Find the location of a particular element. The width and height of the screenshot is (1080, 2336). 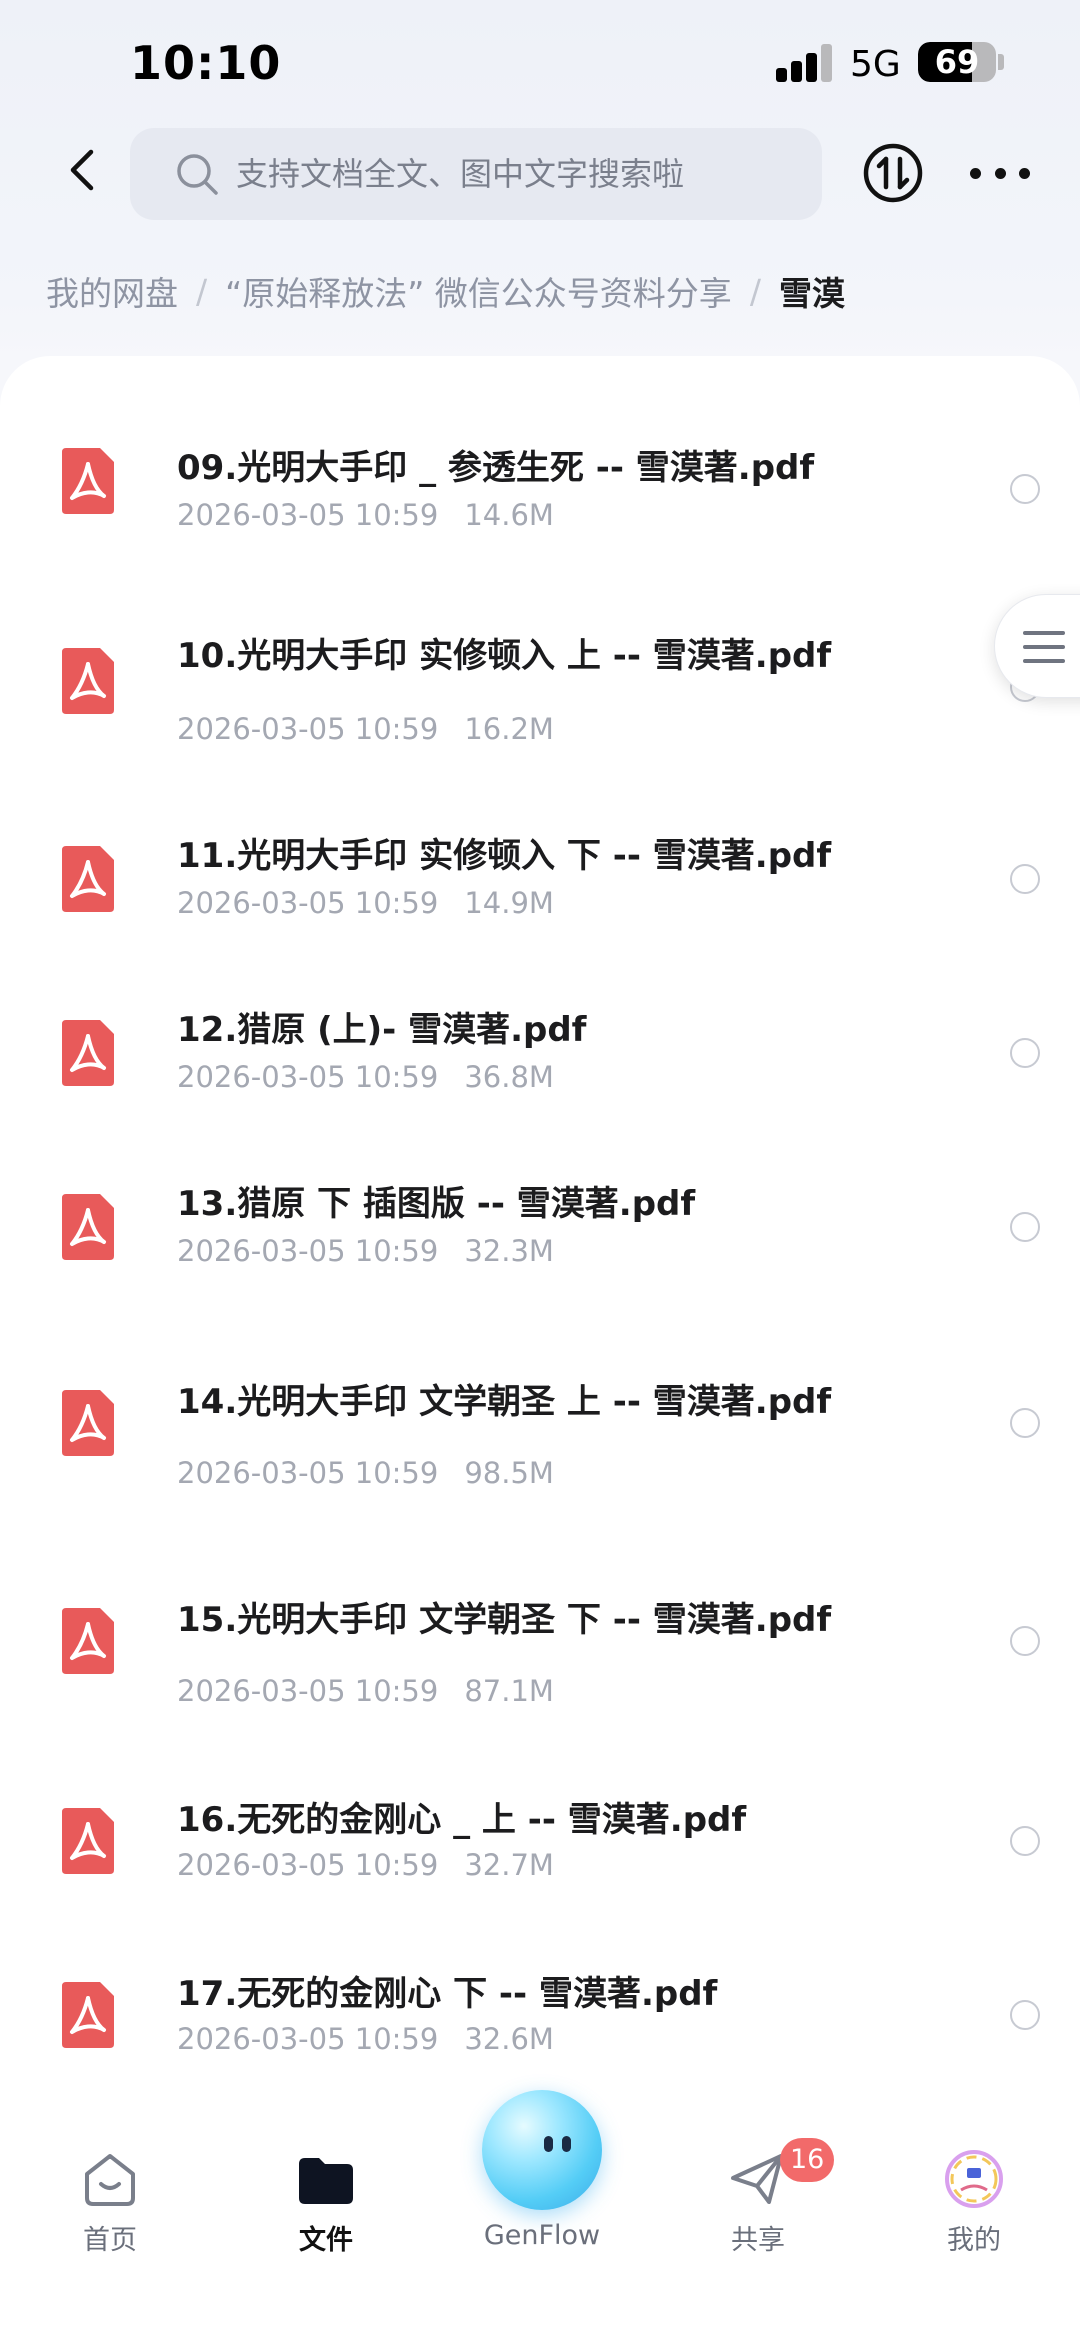

bottom-tab-bar: 首页 文件 GenFlow 共享 16 我的 is located at coordinates (540, 2203).